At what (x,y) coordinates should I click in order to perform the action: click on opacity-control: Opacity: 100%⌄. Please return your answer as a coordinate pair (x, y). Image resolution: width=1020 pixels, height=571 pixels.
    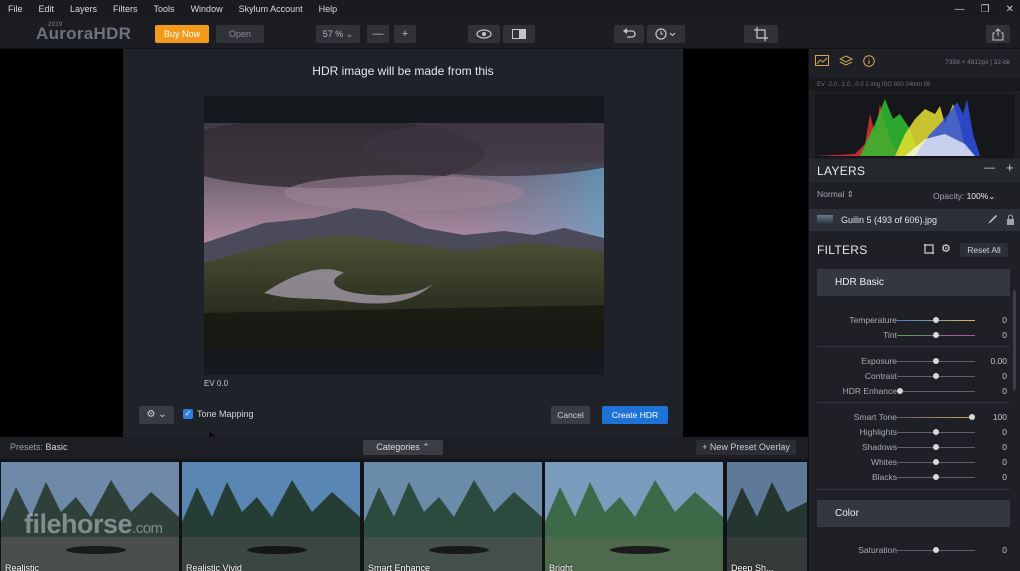
    Looking at the image, I should click on (964, 196).